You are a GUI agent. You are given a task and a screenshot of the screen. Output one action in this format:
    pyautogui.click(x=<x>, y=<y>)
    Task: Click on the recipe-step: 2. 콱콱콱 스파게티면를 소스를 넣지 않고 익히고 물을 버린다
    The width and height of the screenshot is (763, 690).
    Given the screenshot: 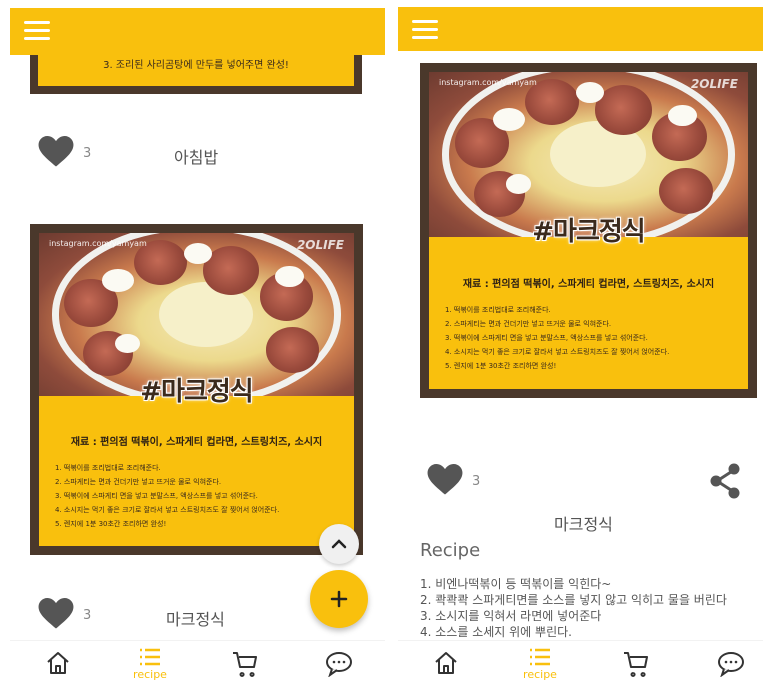 What is the action you would take?
    pyautogui.click(x=573, y=600)
    